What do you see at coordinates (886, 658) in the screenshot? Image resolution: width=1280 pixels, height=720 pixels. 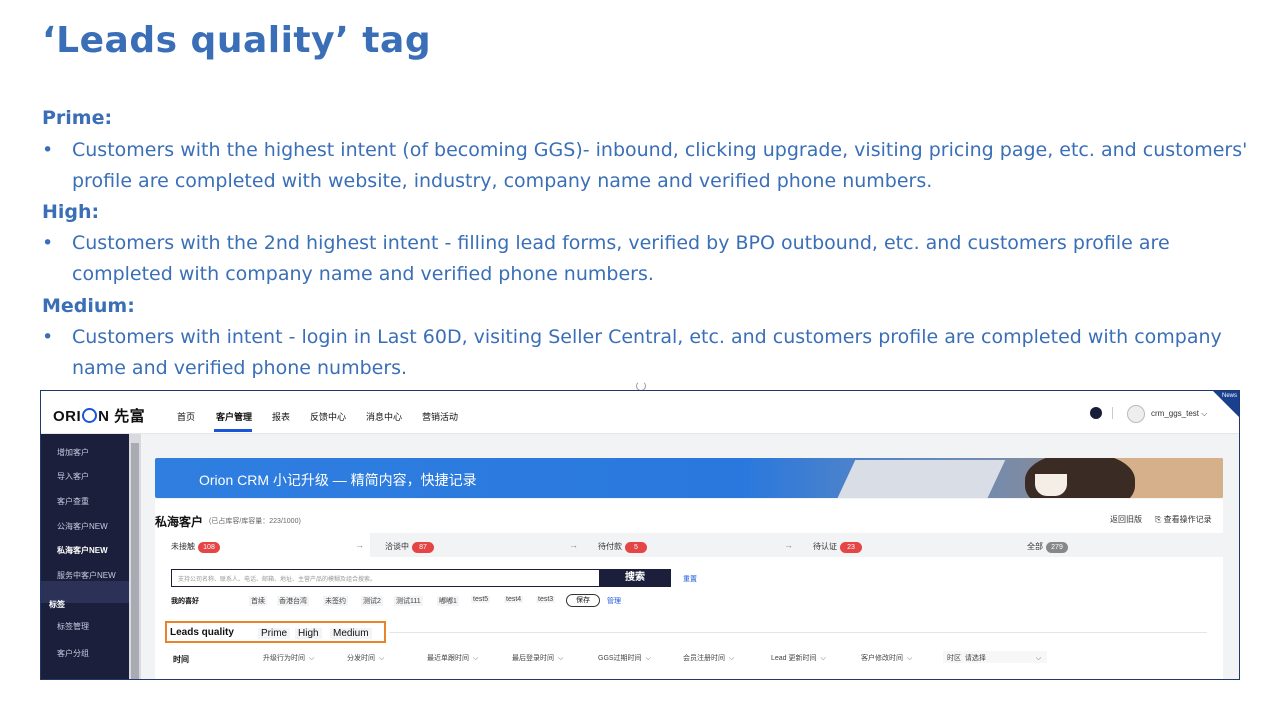 I see `time-field-customer-modified: 客户修改时间 ⌵` at bounding box center [886, 658].